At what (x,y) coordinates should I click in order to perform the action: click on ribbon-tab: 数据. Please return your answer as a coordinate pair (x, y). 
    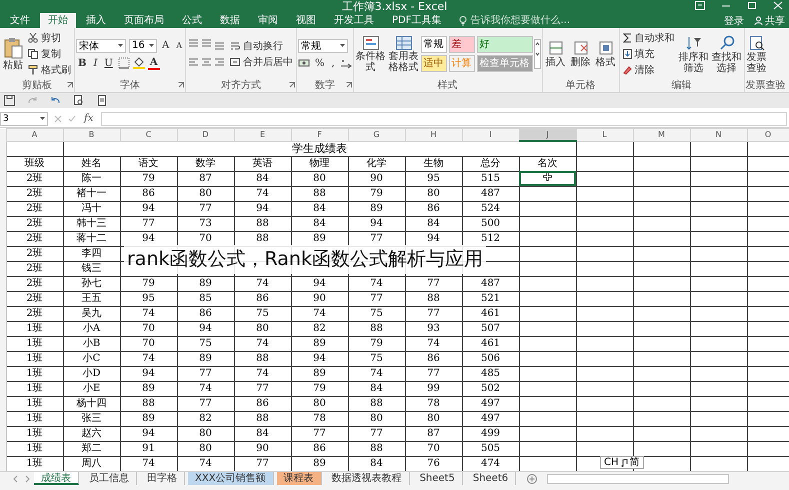
    Looking at the image, I should click on (230, 20).